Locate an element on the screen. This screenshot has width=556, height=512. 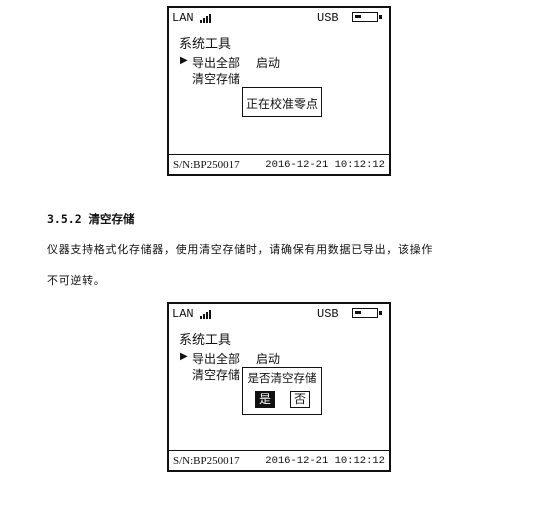
calibration-popup: 正在校准零点 is located at coordinates (282, 102).